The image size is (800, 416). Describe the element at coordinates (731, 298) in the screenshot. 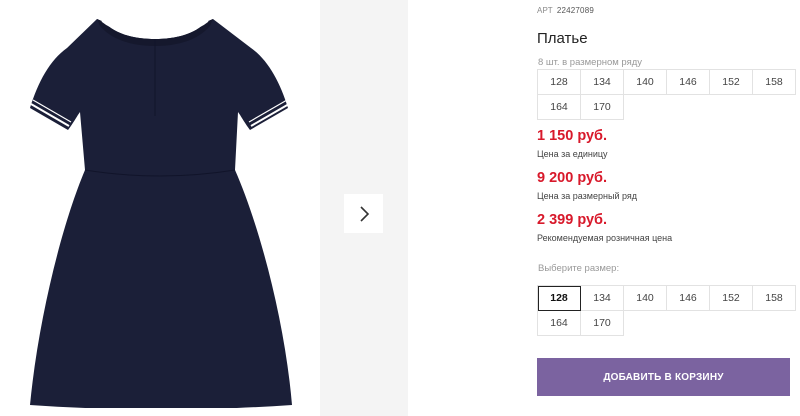

I see `size-option: 152` at that location.